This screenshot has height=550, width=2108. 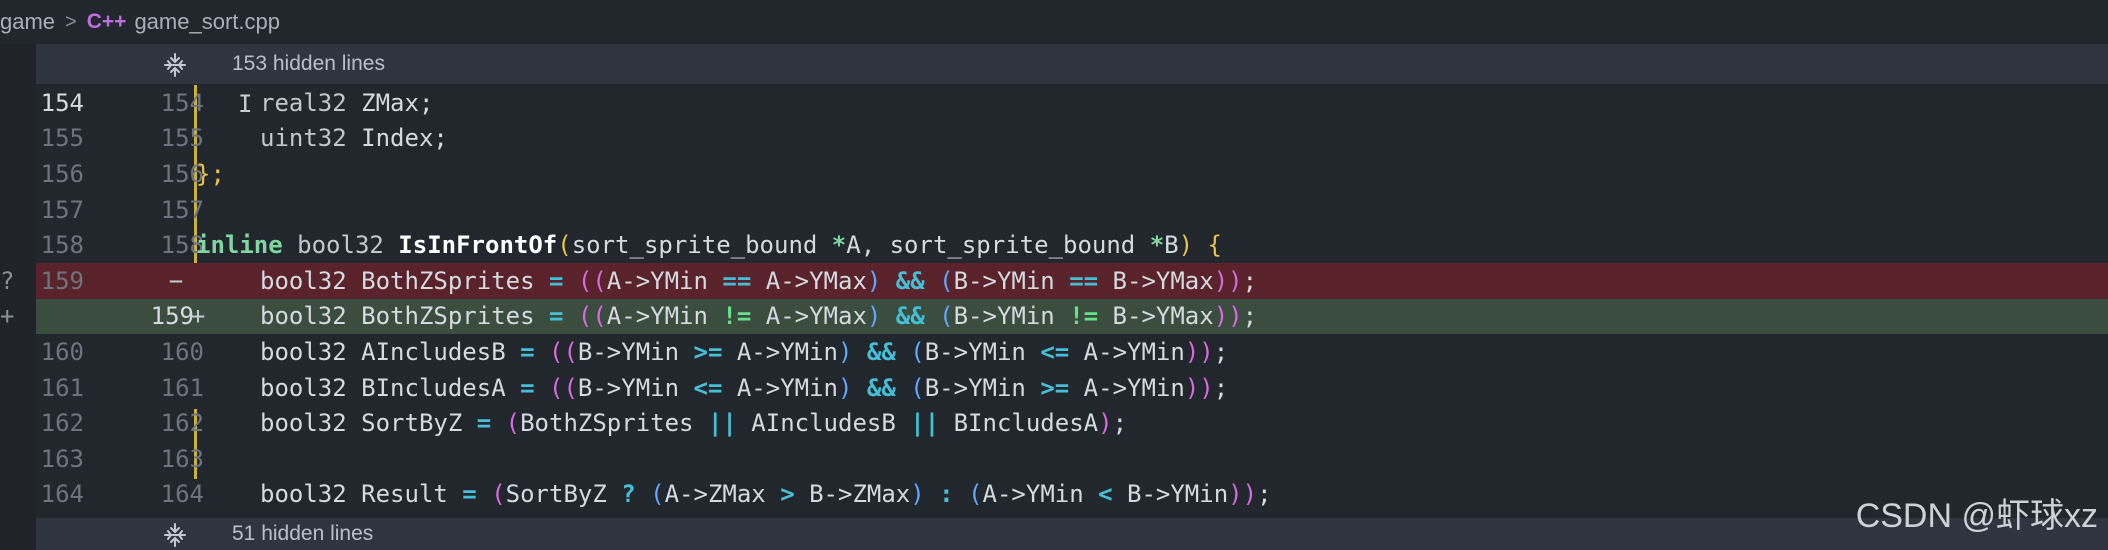 What do you see at coordinates (182, 138) in the screenshot?
I see `new-line-number: 155` at bounding box center [182, 138].